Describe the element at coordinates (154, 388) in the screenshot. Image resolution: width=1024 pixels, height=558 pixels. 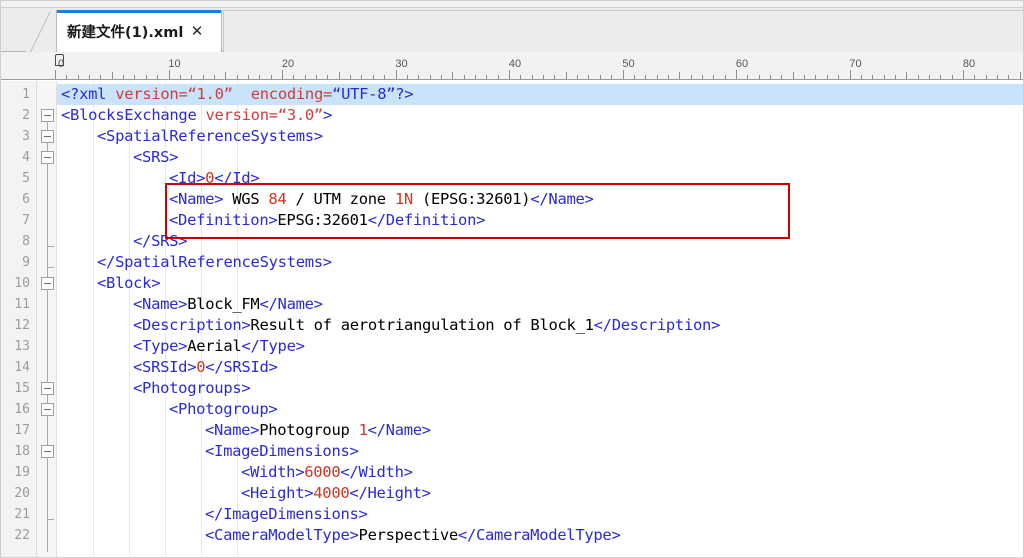
I see `code-line: <Photogroups>` at that location.